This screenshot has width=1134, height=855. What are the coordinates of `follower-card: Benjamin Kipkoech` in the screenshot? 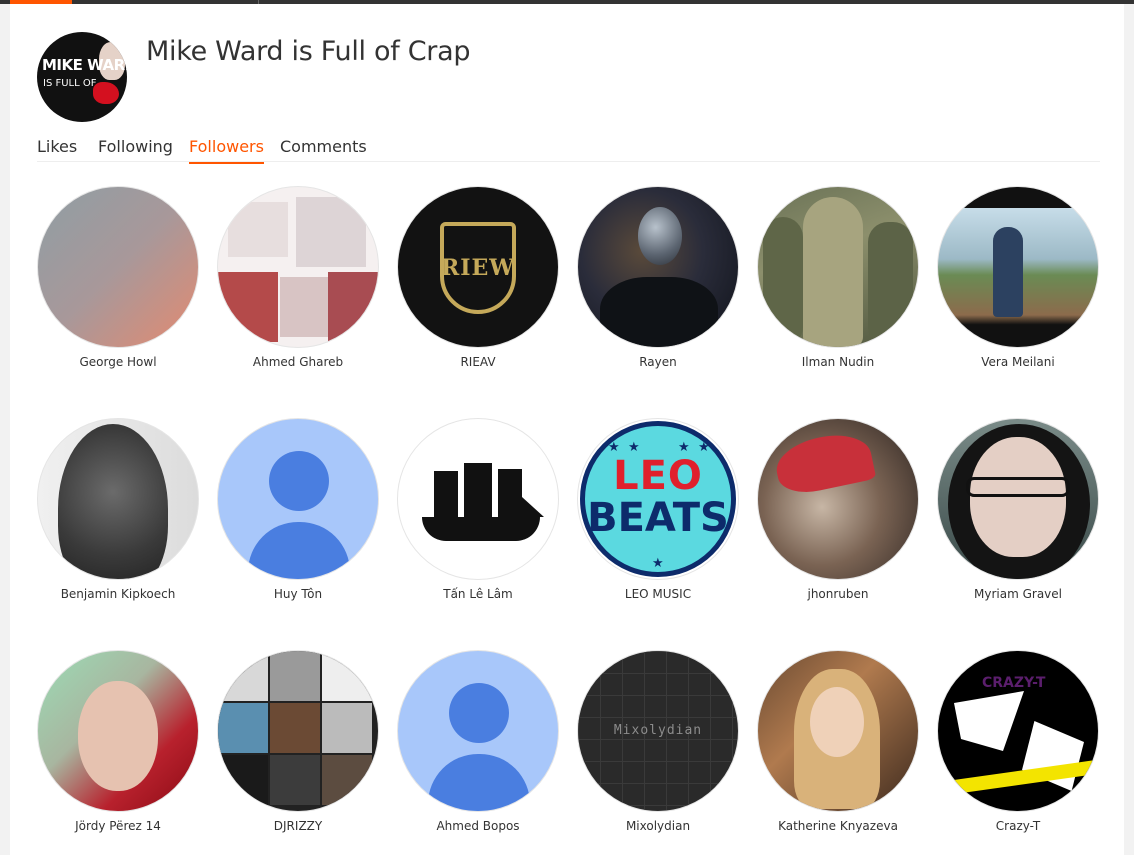 It's located at (118, 509).